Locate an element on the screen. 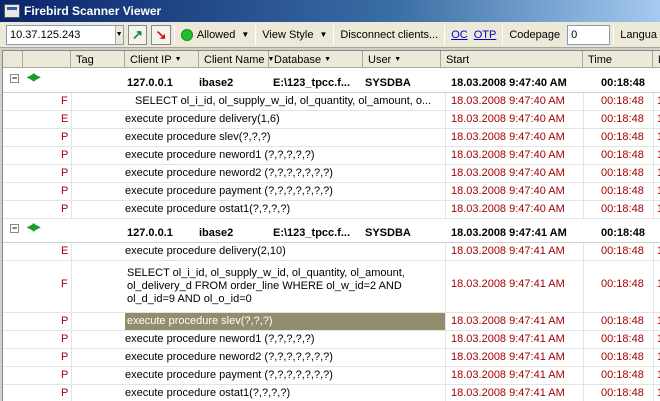 This screenshot has width=660, height=401. header-blank is located at coordinates (13, 59).